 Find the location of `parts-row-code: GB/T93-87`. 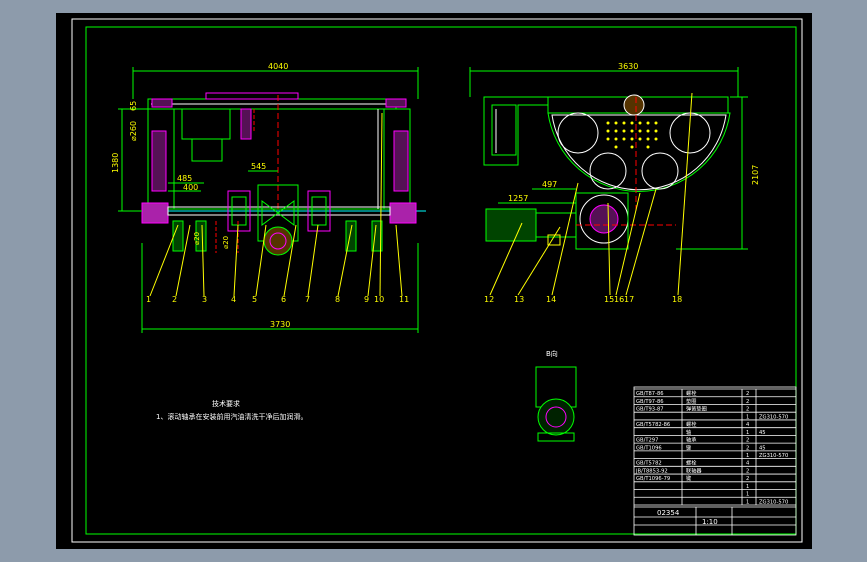

parts-row-code: GB/T93-87 is located at coordinates (650, 410).